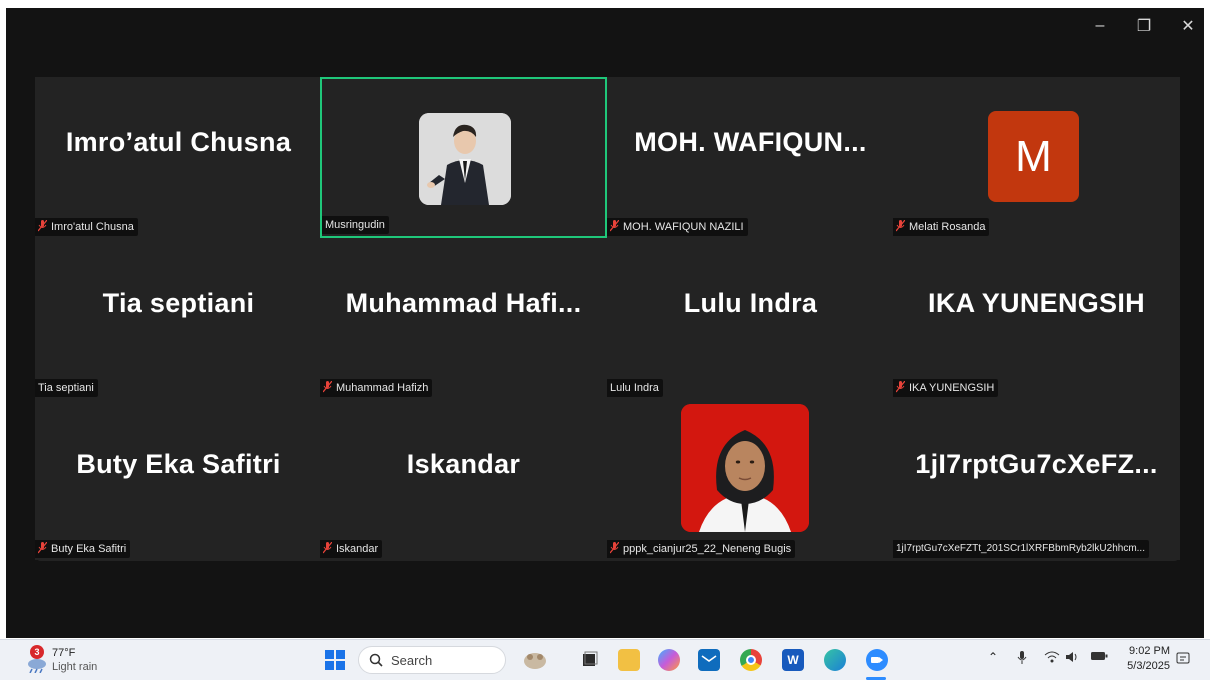 This screenshot has width=1210, height=680. Describe the element at coordinates (535, 660) in the screenshot. I see `widgets-icon` at that location.